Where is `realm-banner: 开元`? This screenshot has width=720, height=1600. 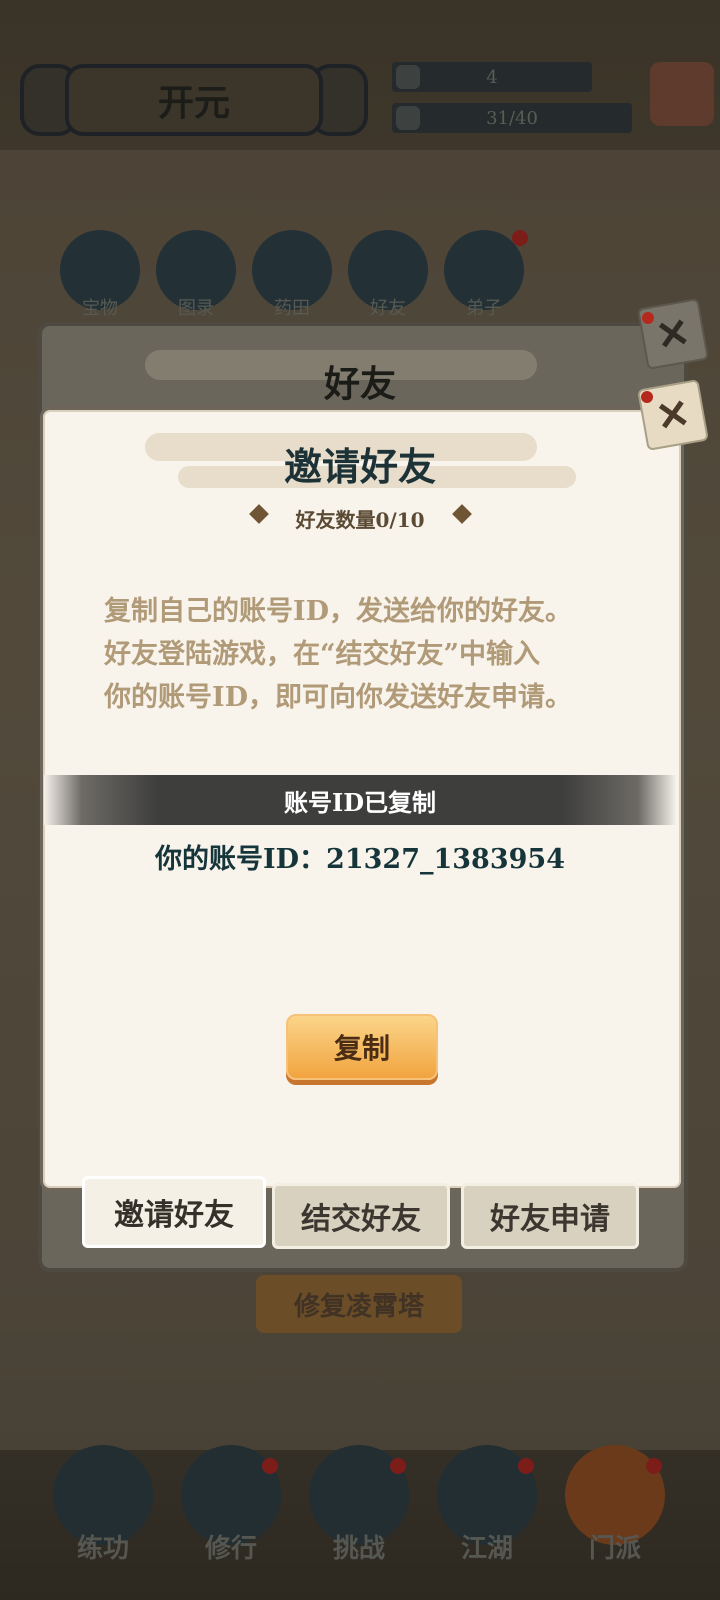
realm-banner: 开元 is located at coordinates (190, 95).